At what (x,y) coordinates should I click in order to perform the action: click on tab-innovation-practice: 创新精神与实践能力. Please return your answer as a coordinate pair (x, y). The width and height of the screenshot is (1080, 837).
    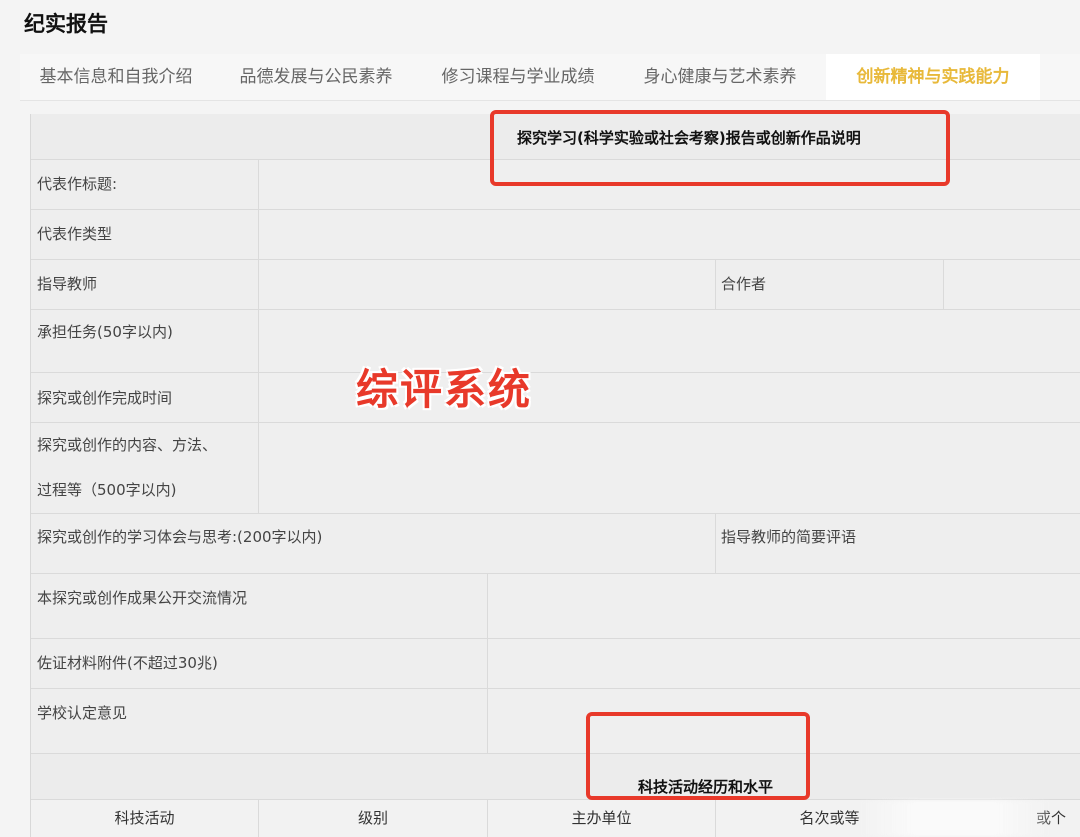
    Looking at the image, I should click on (933, 77).